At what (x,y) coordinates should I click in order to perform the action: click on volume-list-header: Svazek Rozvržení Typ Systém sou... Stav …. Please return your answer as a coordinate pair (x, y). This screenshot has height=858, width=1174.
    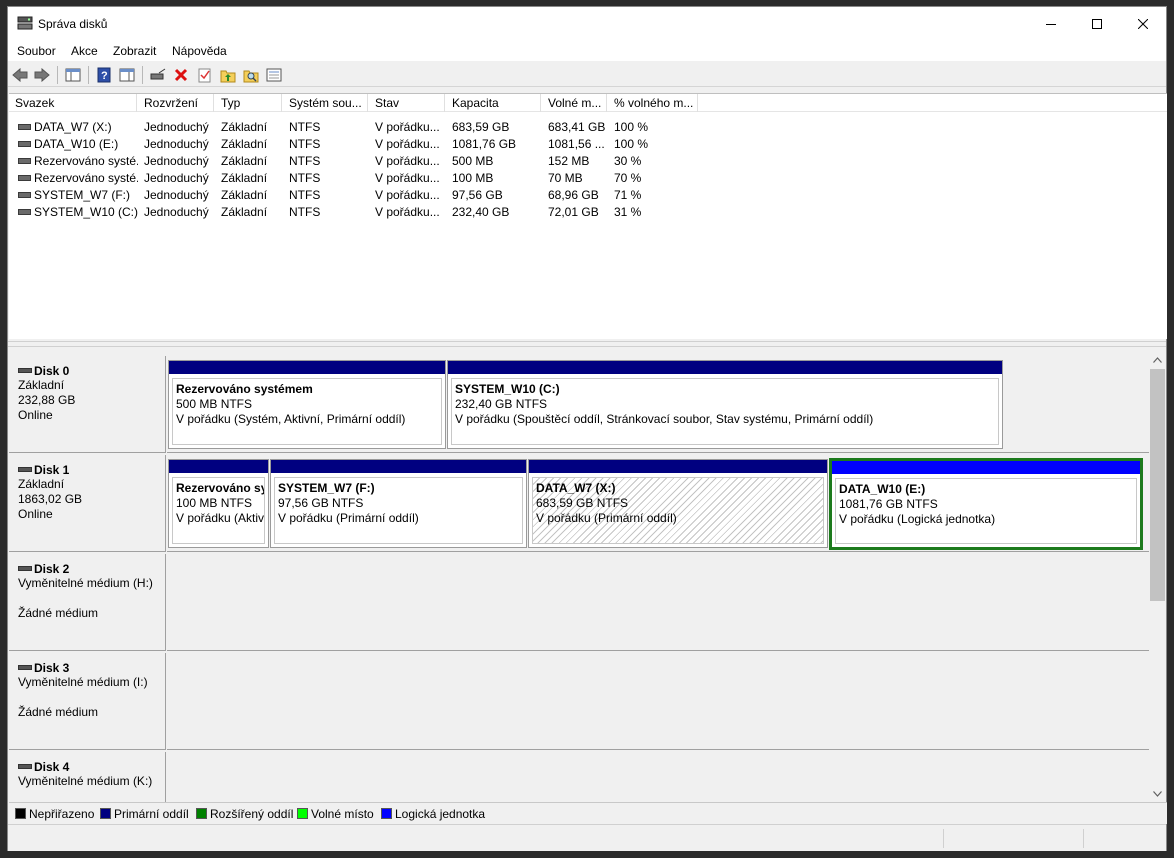
    Looking at the image, I should click on (588, 103).